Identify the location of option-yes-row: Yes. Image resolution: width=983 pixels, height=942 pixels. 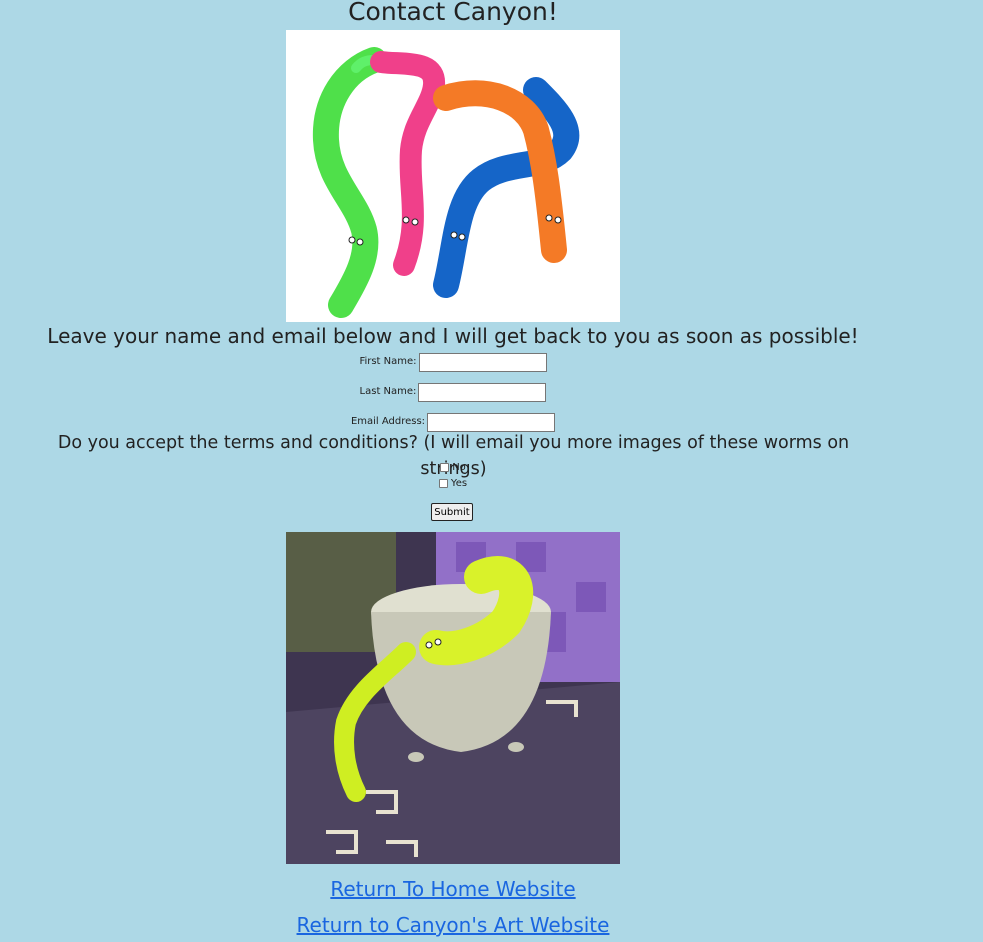
(453, 484).